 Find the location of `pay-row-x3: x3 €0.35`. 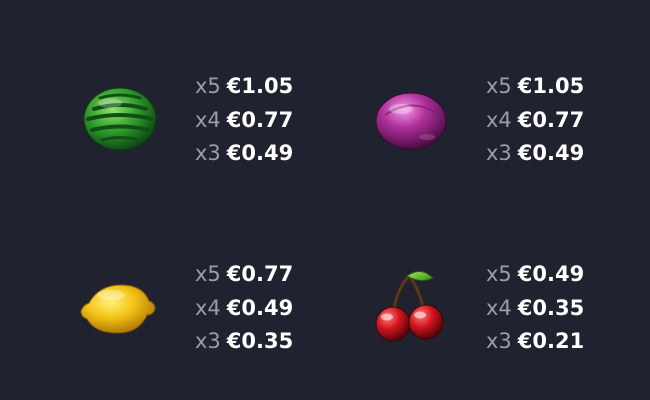

pay-row-x3: x3 €0.35 is located at coordinates (244, 342).